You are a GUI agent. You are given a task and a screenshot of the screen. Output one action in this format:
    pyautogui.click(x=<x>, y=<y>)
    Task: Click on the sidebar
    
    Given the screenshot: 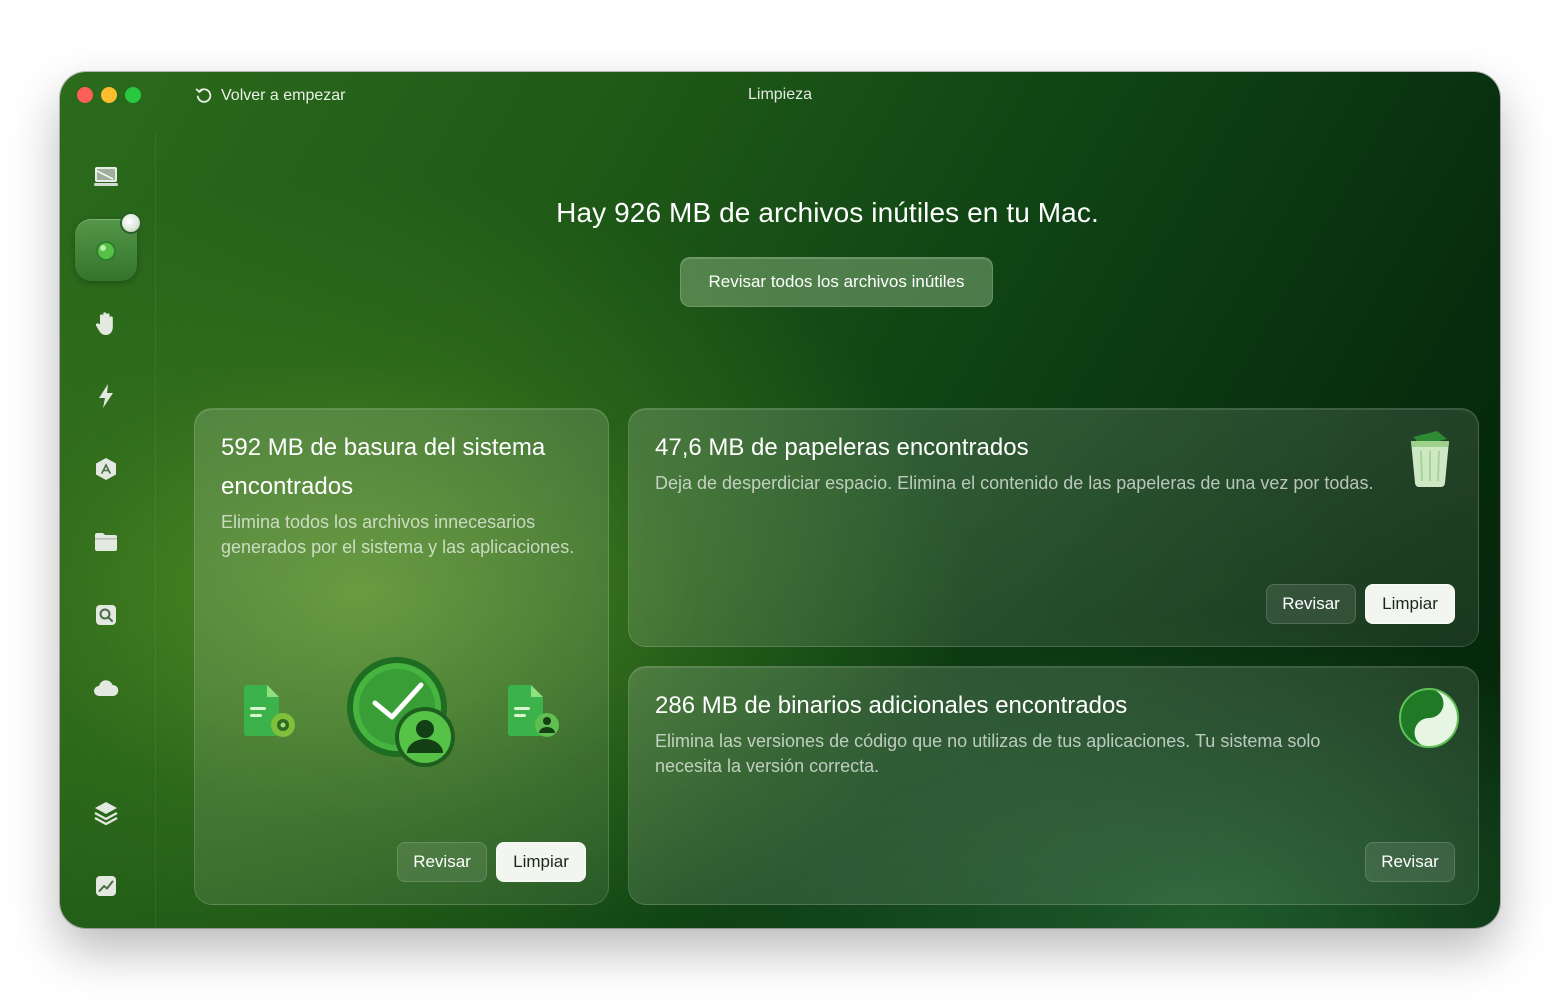 What is the action you would take?
    pyautogui.click(x=108, y=530)
    